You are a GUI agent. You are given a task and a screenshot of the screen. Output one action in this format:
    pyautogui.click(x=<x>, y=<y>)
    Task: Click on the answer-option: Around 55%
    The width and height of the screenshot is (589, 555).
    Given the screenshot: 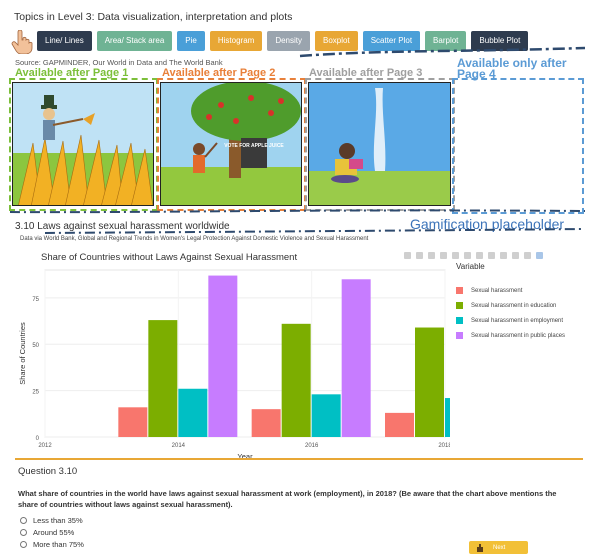 What is the action you would take?
    pyautogui.click(x=52, y=532)
    